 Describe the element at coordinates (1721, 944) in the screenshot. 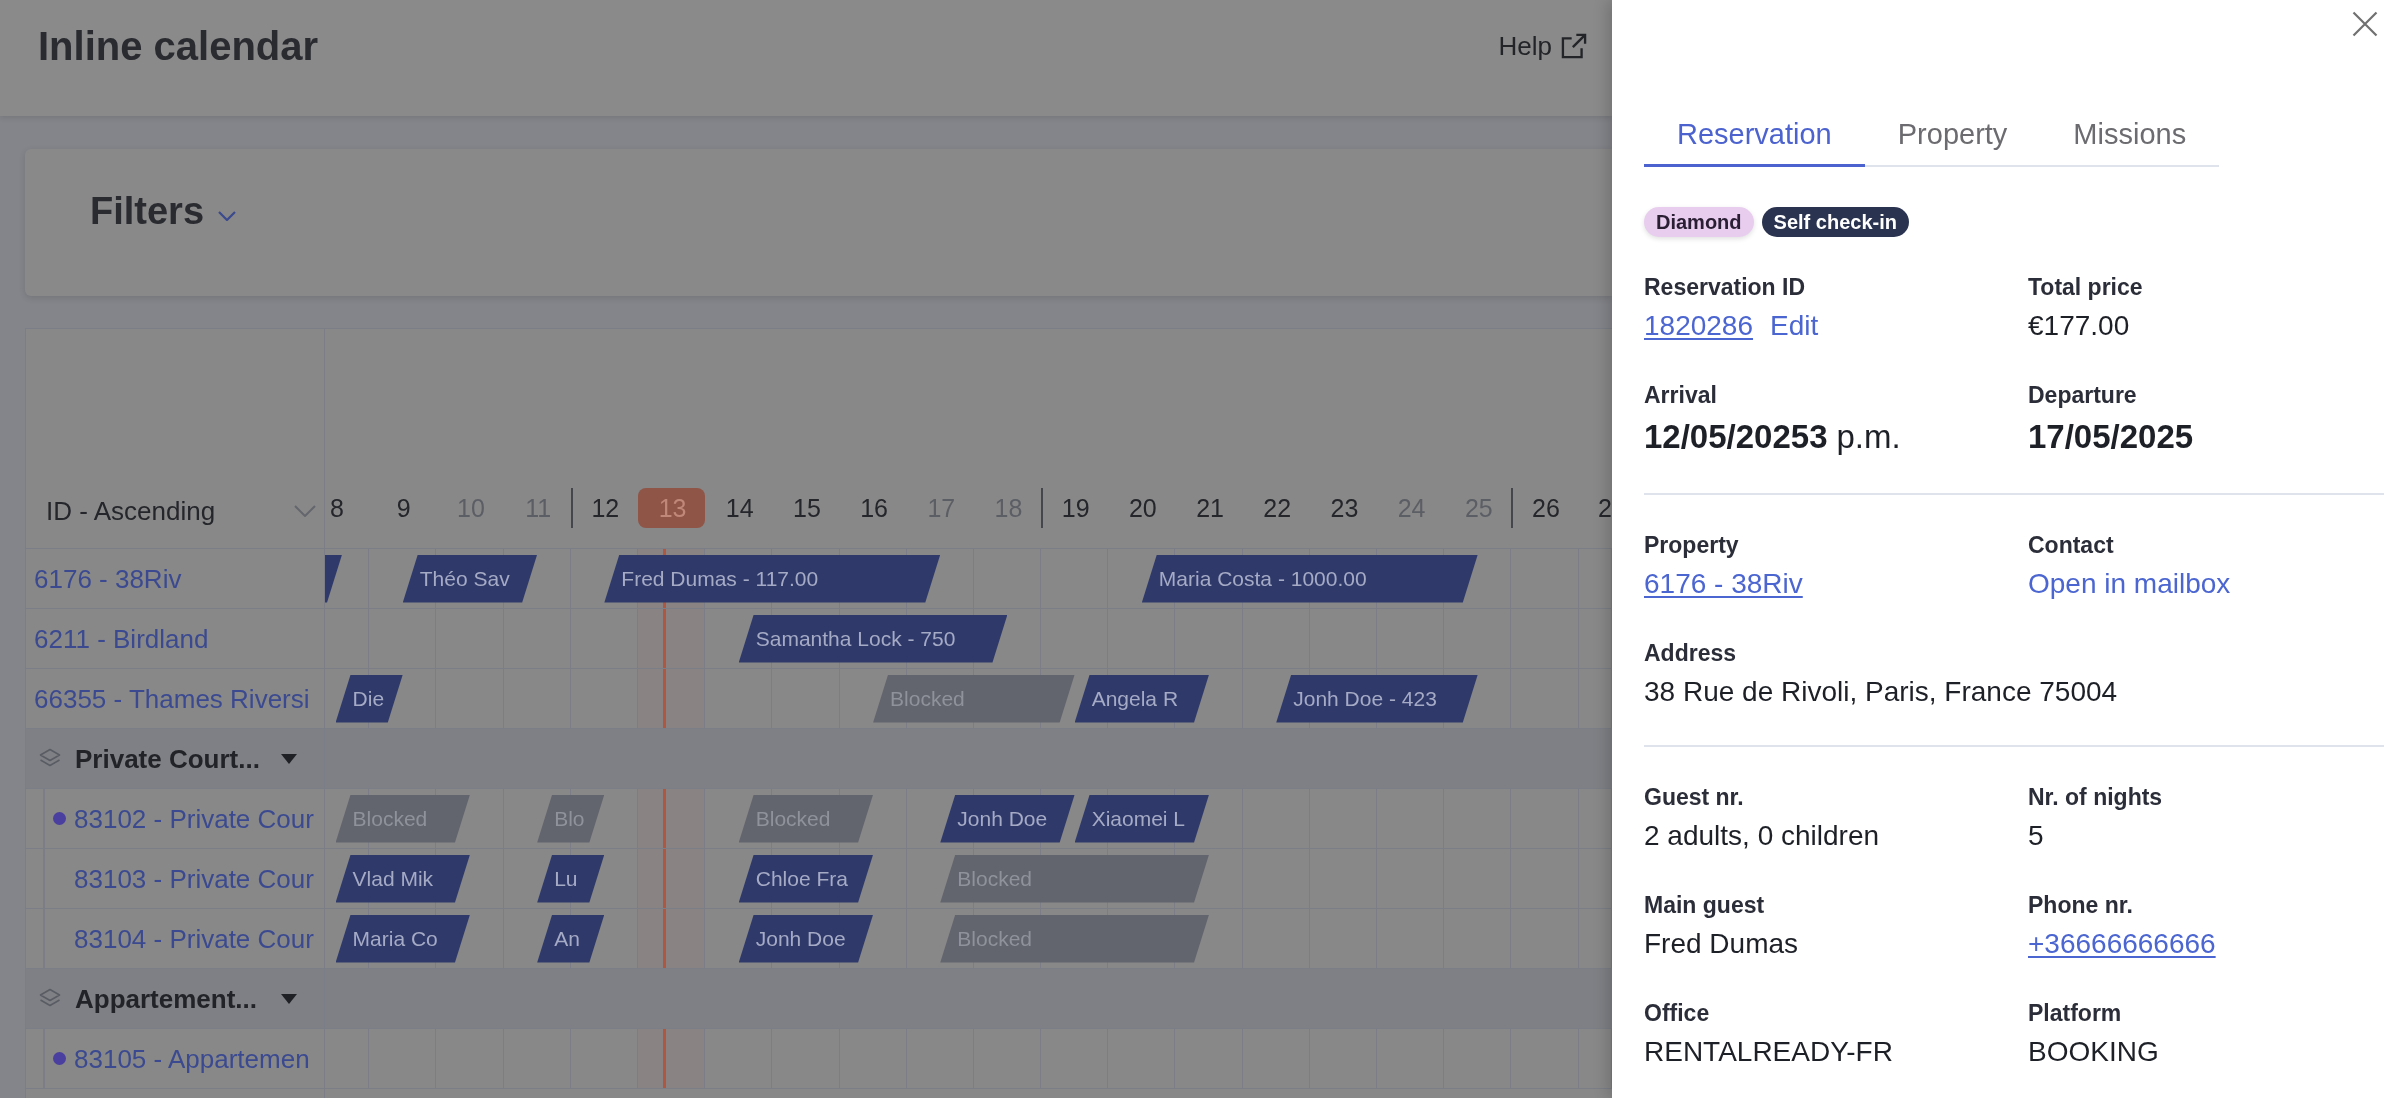

I see `field-value: Fred Dumas` at that location.